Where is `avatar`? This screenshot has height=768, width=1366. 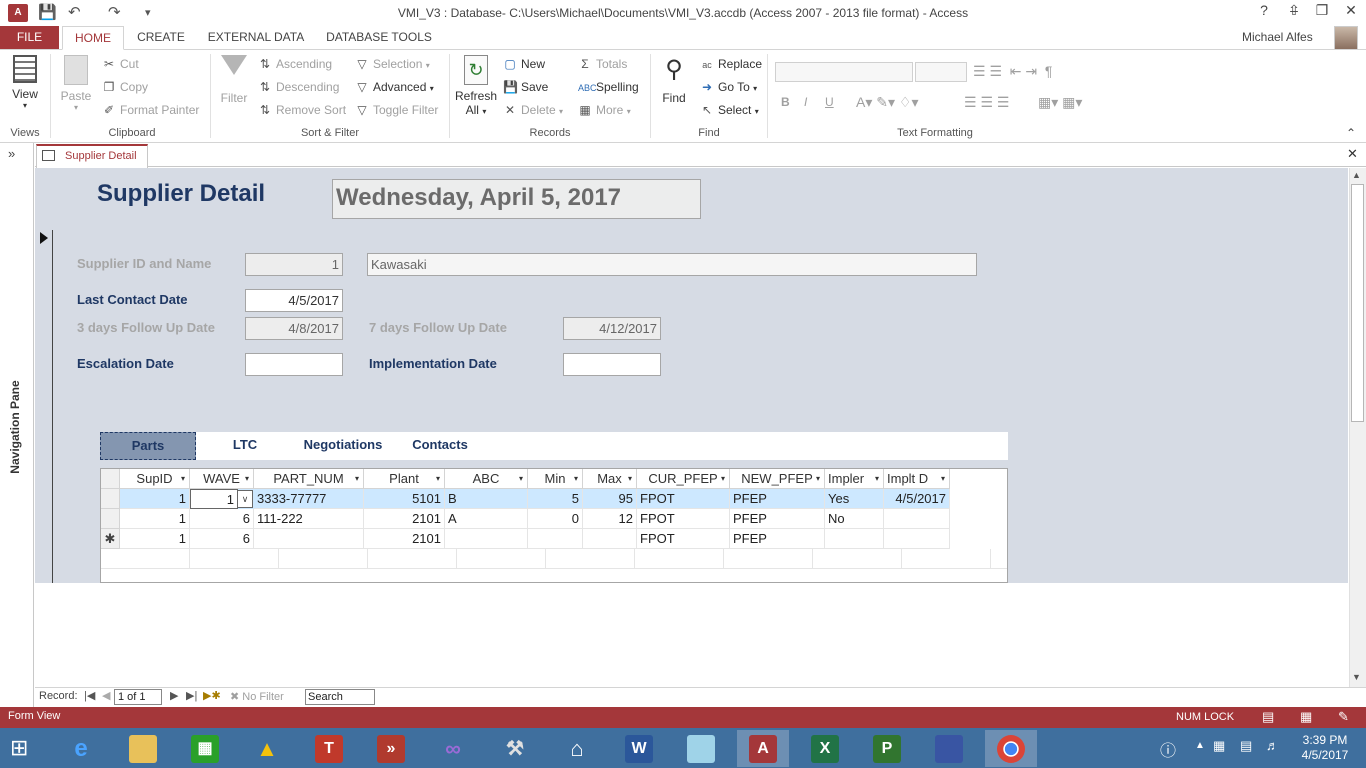 avatar is located at coordinates (1346, 38).